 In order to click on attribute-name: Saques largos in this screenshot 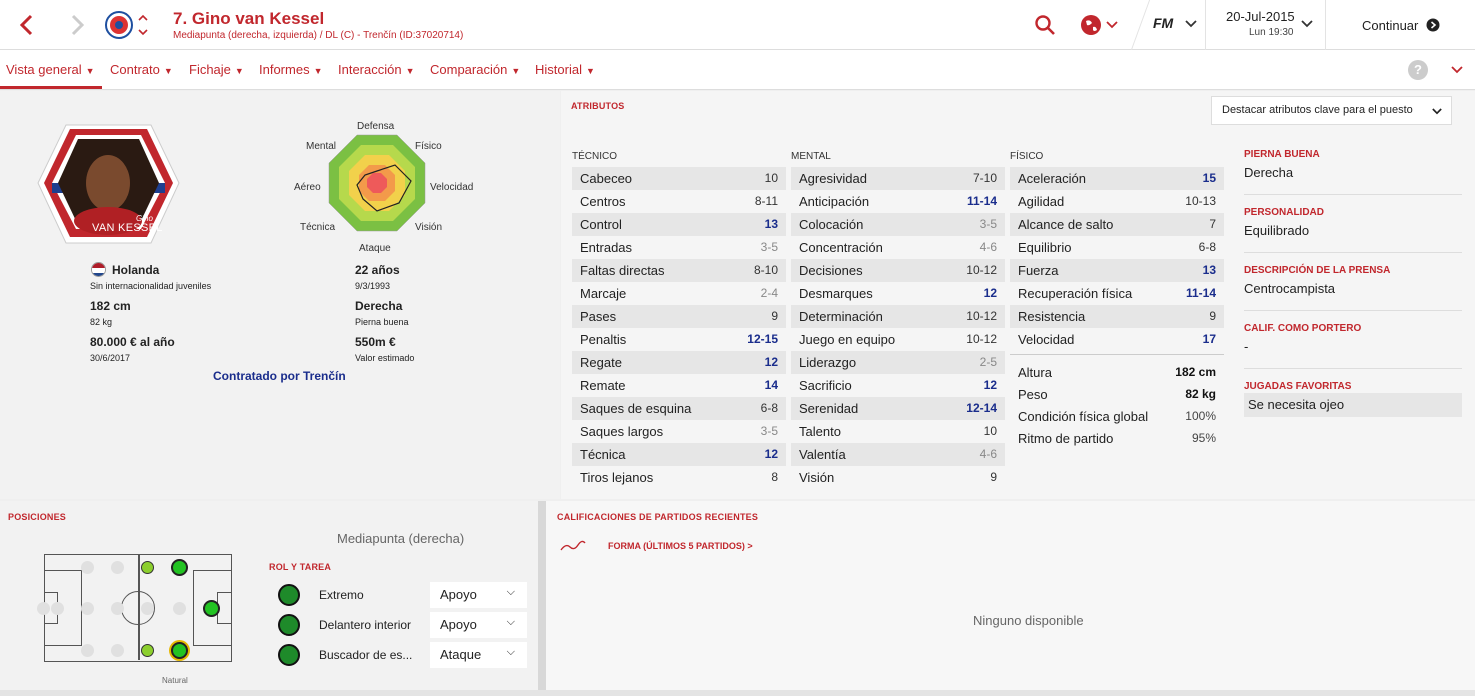, I will do `click(622, 431)`.